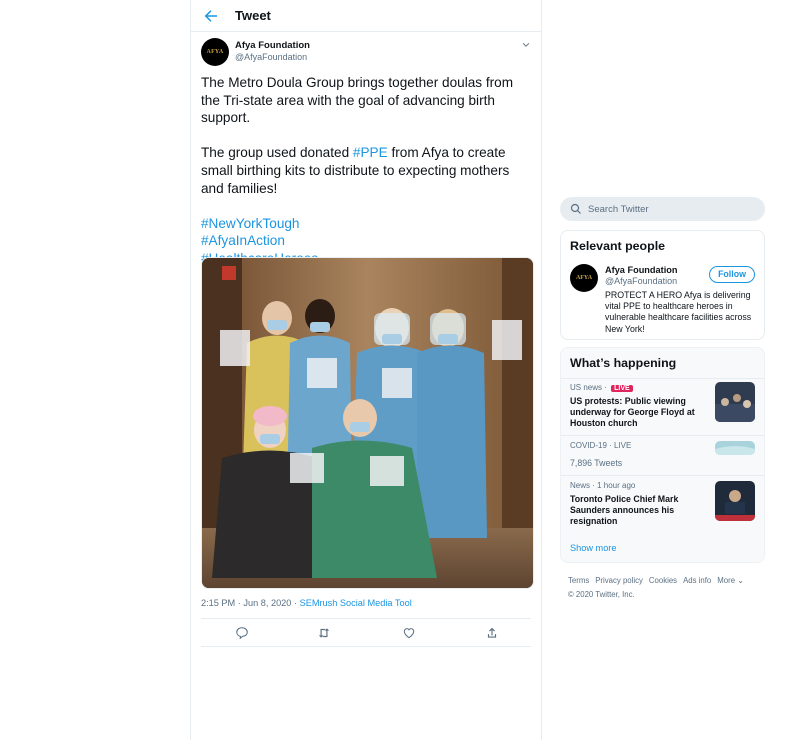  I want to click on relevant-people-title: Relevant people, so click(618, 246).